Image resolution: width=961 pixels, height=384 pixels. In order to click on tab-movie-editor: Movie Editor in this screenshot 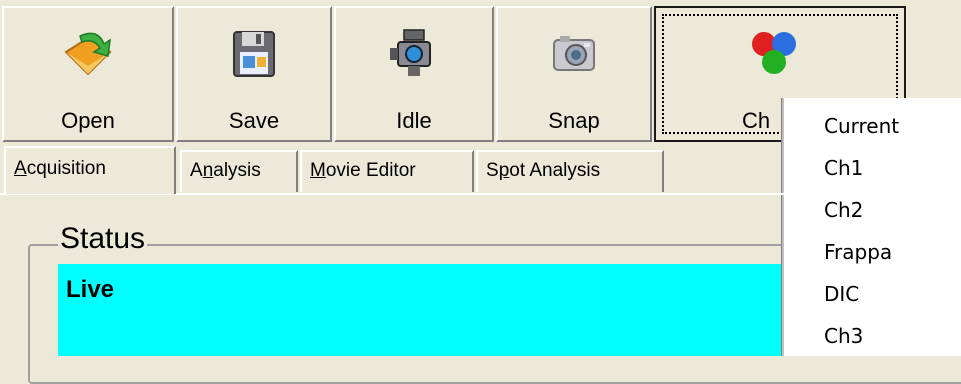, I will do `click(387, 171)`.